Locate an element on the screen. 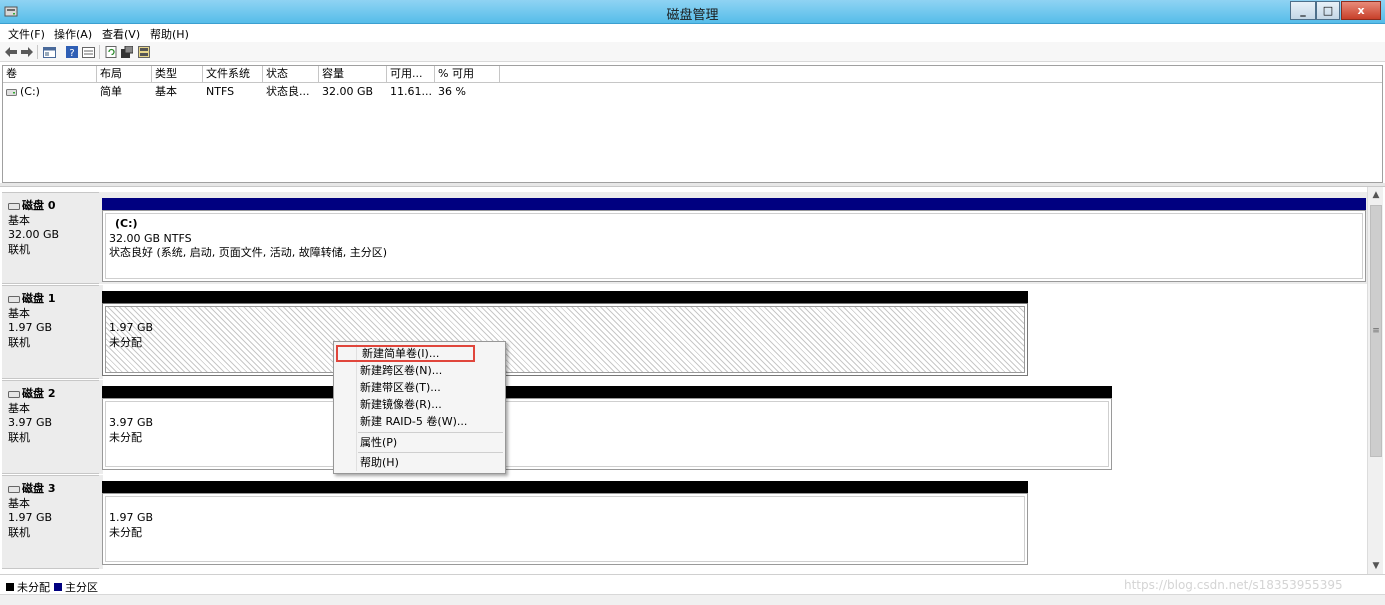 Image resolution: width=1385 pixels, height=605 pixels. pct-free-cell: 36 % is located at coordinates (452, 91).